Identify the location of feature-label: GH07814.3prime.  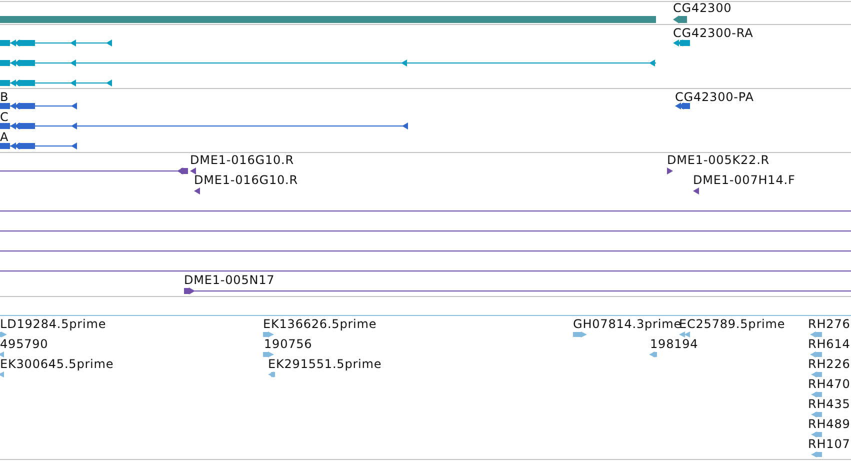
(627, 324).